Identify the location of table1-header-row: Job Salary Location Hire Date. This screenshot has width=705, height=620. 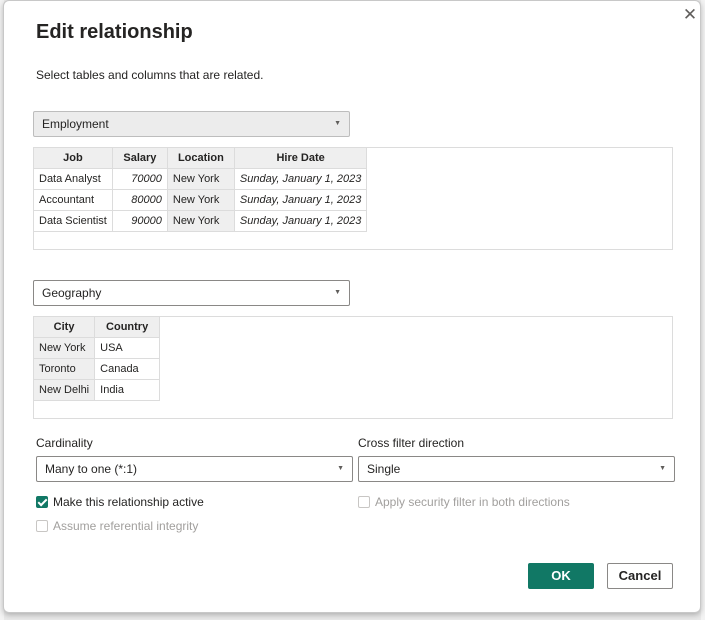
(201, 158).